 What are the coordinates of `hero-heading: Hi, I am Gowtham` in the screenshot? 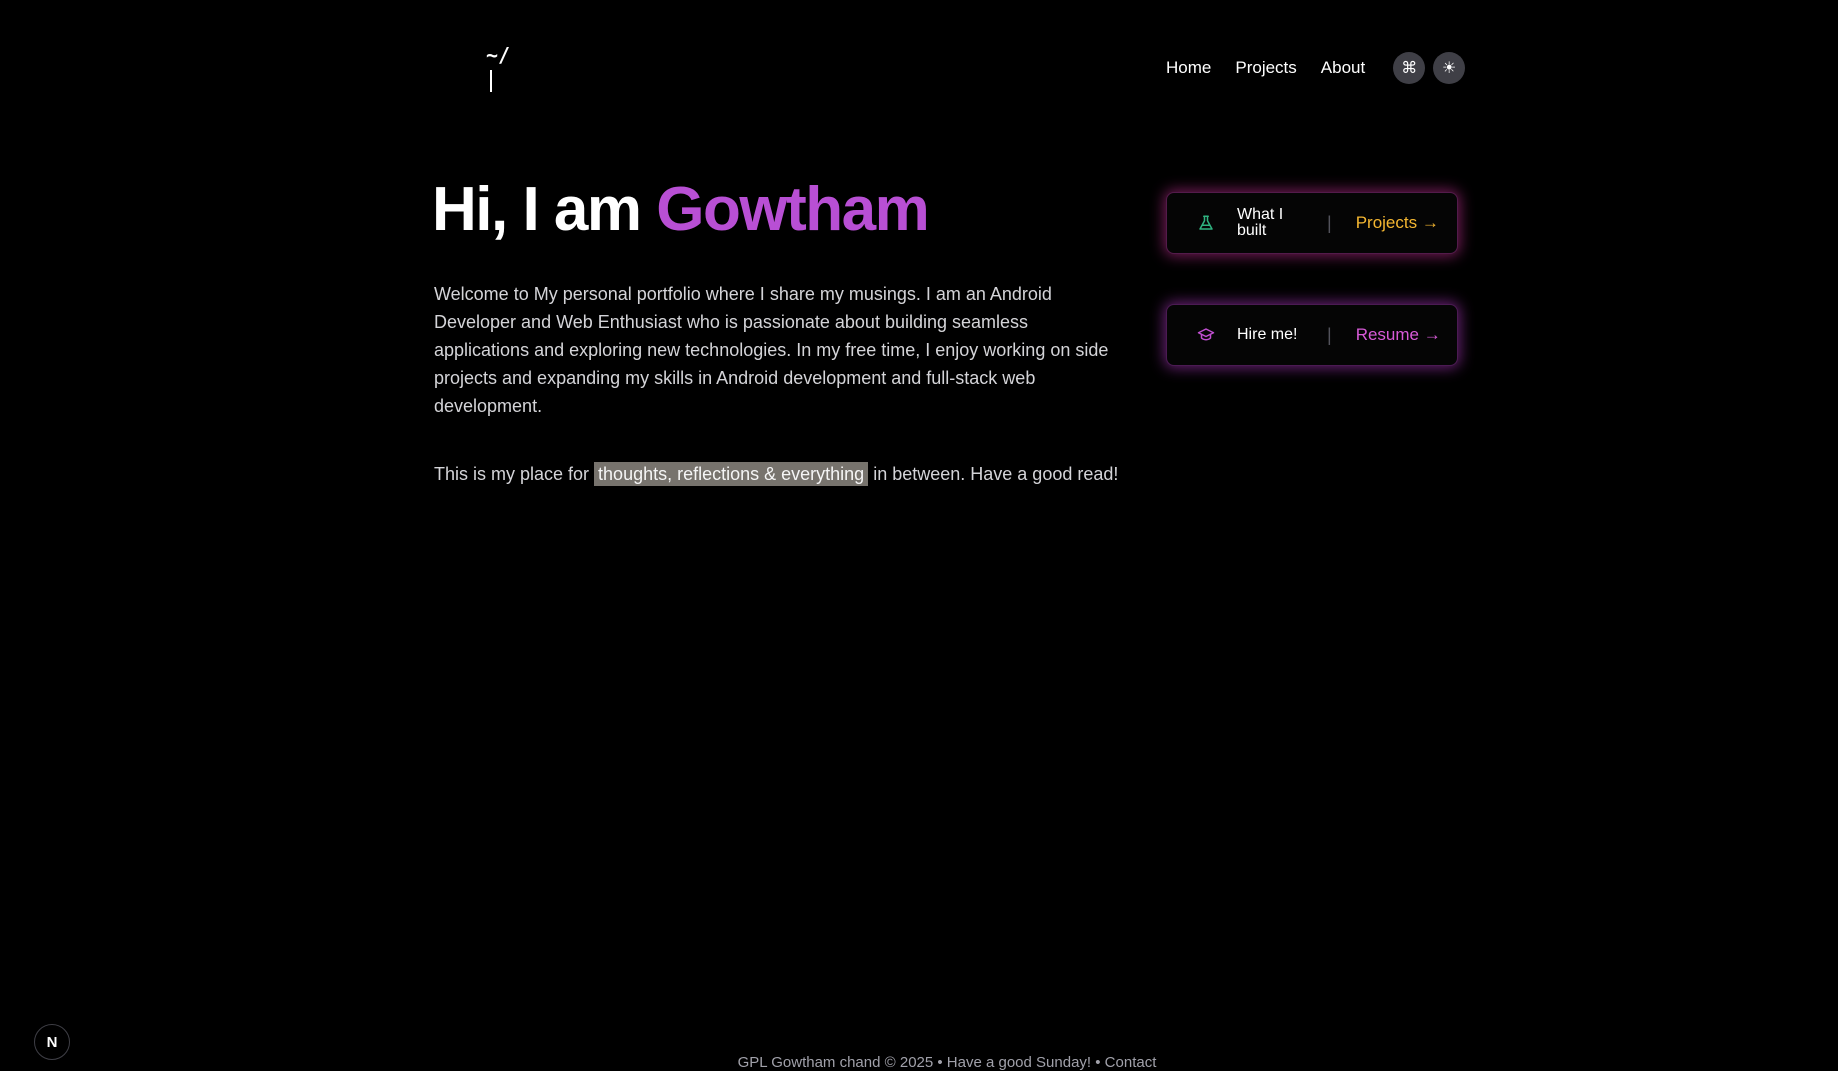 It's located at (681, 210).